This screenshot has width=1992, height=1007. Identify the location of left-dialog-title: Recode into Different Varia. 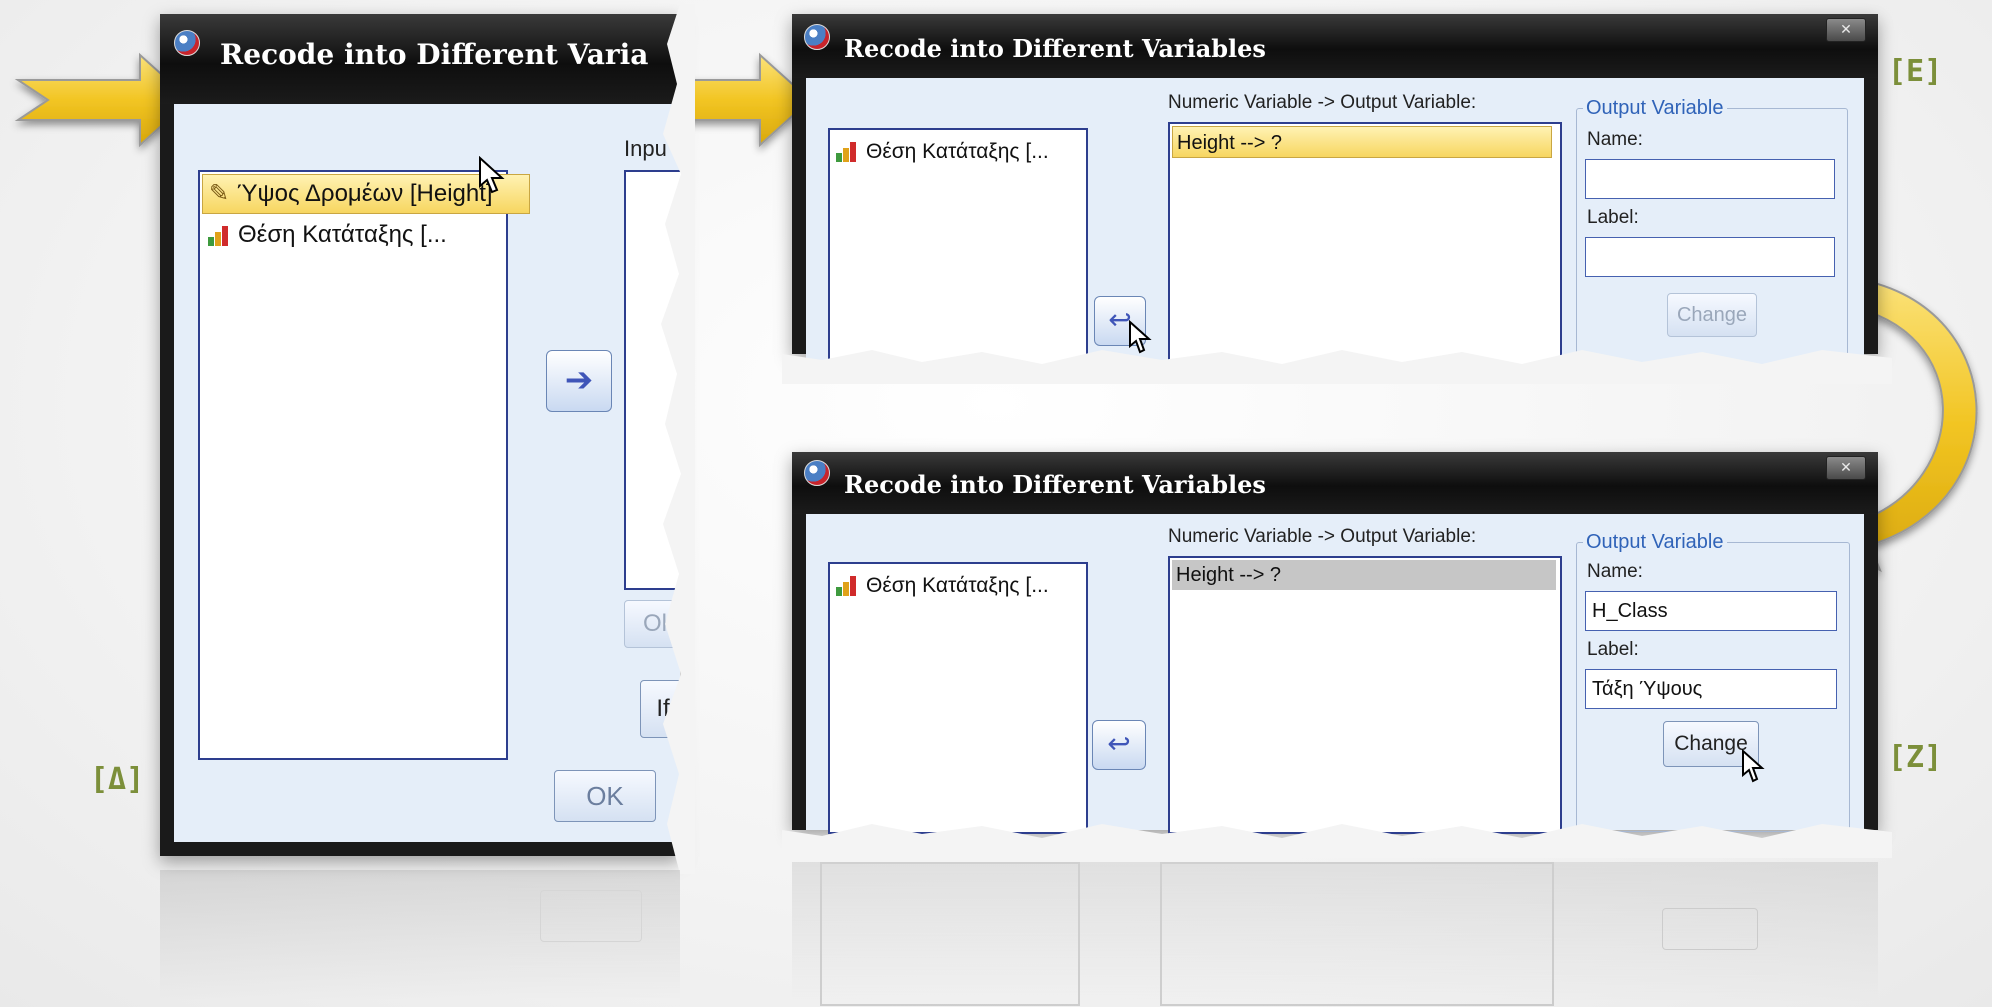
(434, 54).